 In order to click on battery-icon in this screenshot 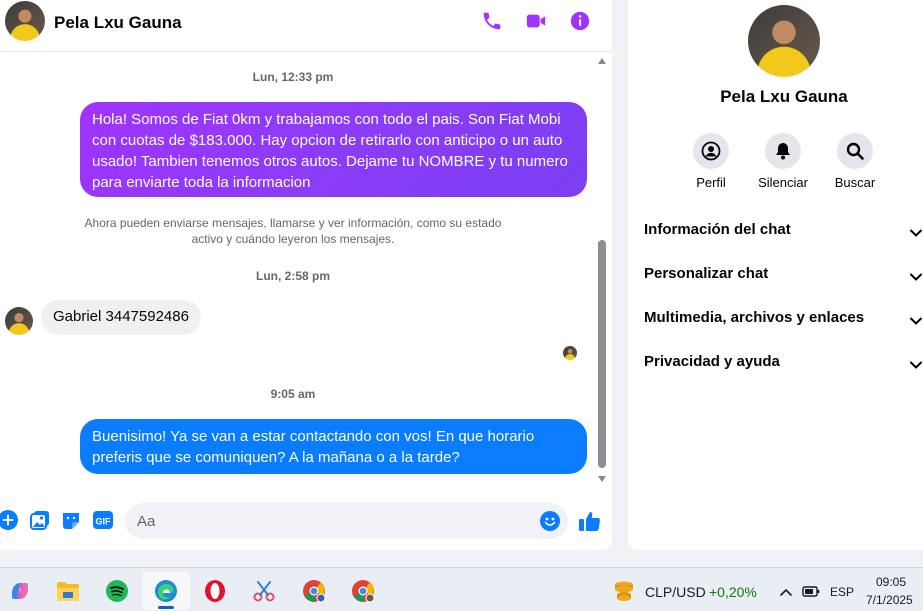, I will do `click(811, 591)`.